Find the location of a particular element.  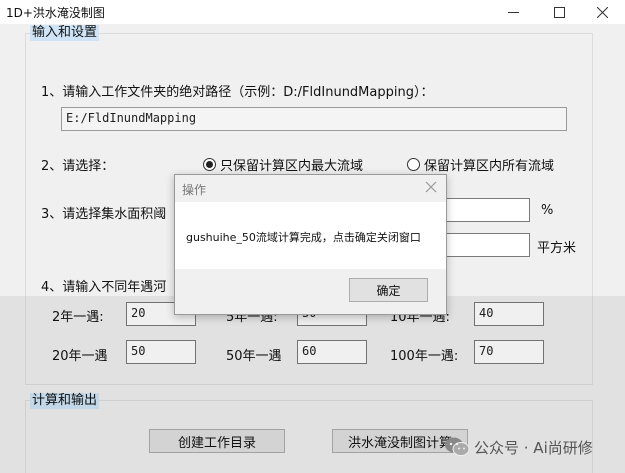

maximize-button is located at coordinates (559, 12).